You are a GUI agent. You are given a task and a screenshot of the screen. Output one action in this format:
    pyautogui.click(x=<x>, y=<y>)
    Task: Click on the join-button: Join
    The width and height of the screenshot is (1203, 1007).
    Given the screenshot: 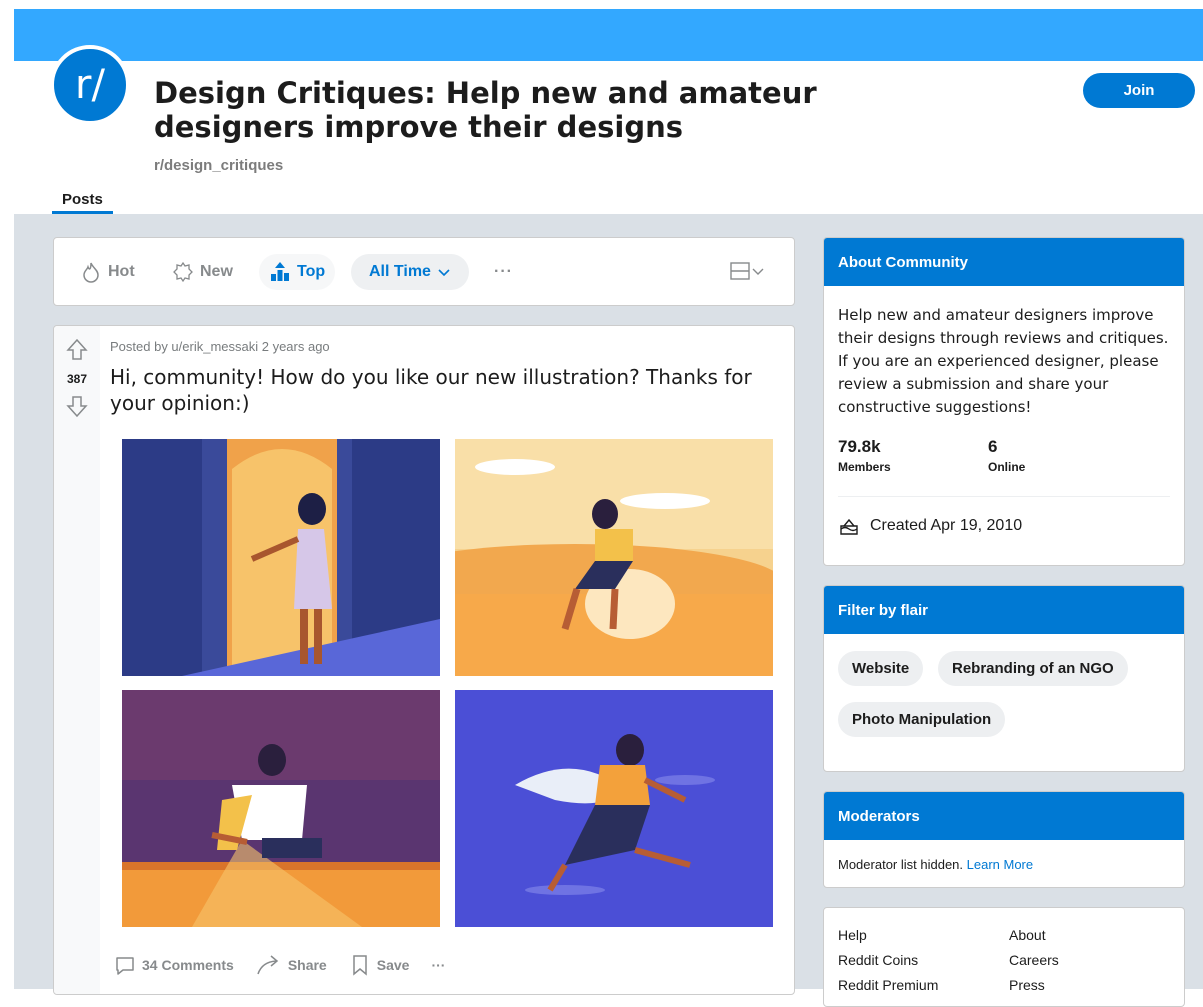 What is the action you would take?
    pyautogui.click(x=1139, y=90)
    